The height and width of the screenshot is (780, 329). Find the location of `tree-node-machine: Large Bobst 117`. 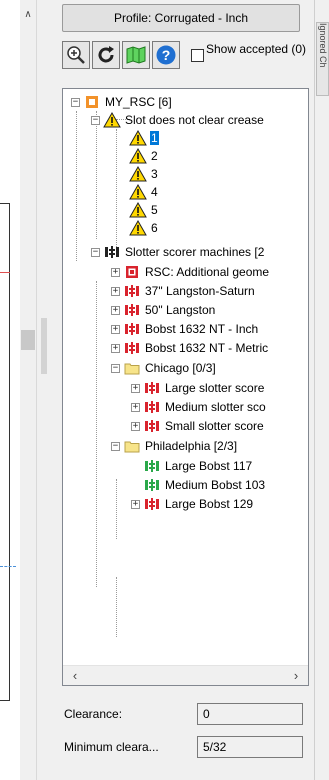

tree-node-machine: Large Bobst 117 is located at coordinates (198, 466).